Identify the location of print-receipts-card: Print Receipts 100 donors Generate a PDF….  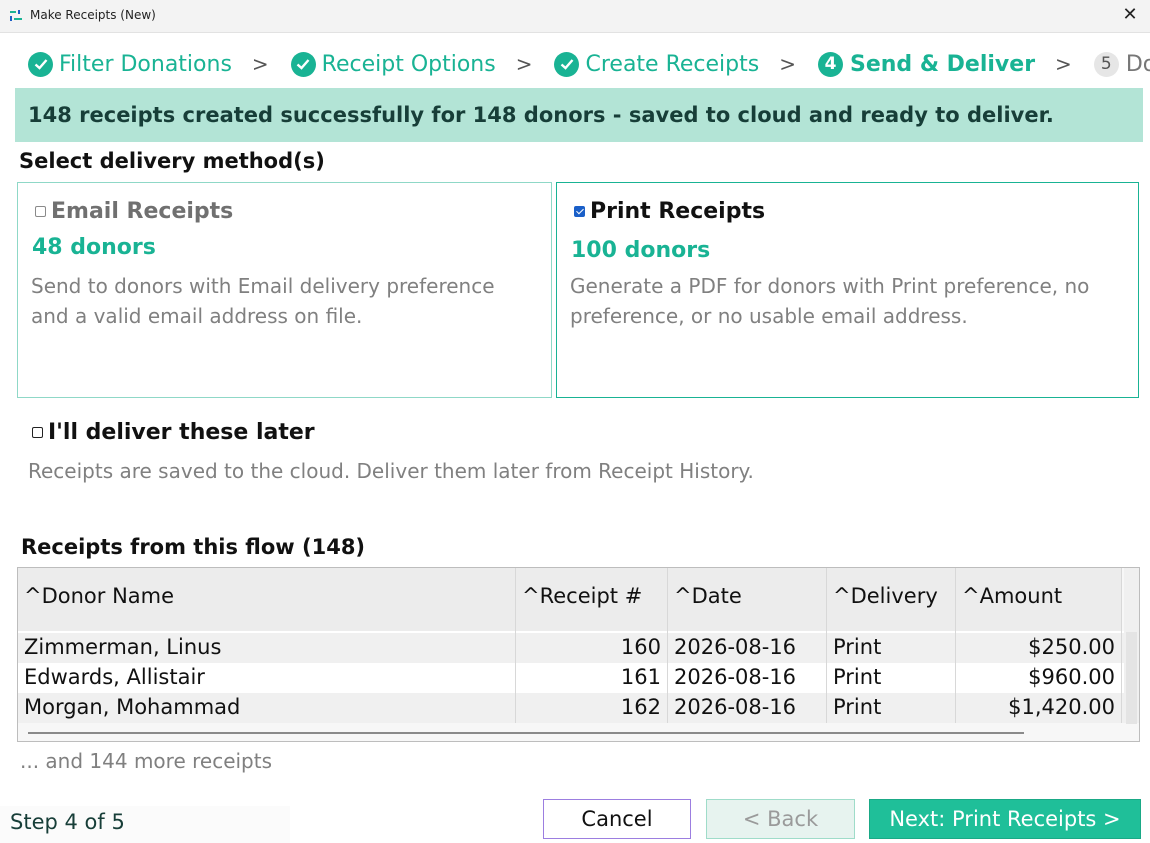
(847, 290).